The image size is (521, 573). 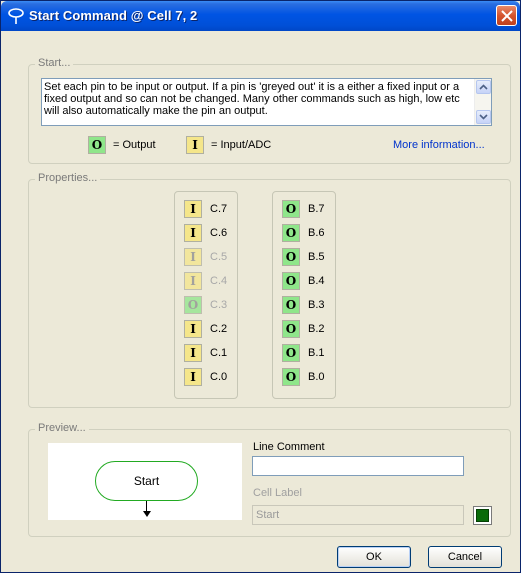 What do you see at coordinates (97, 145) in the screenshot?
I see `output-legend-symbol: O` at bounding box center [97, 145].